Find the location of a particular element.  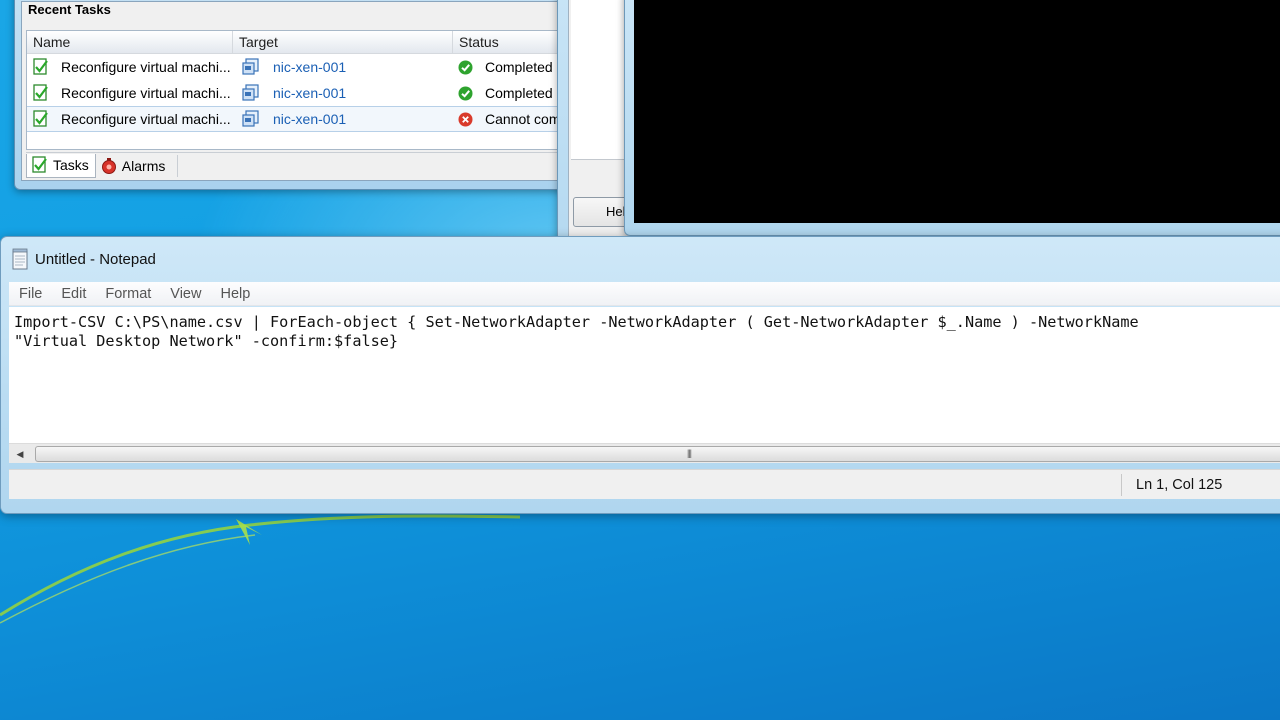

tab-tasks: Tasks is located at coordinates (61, 165).